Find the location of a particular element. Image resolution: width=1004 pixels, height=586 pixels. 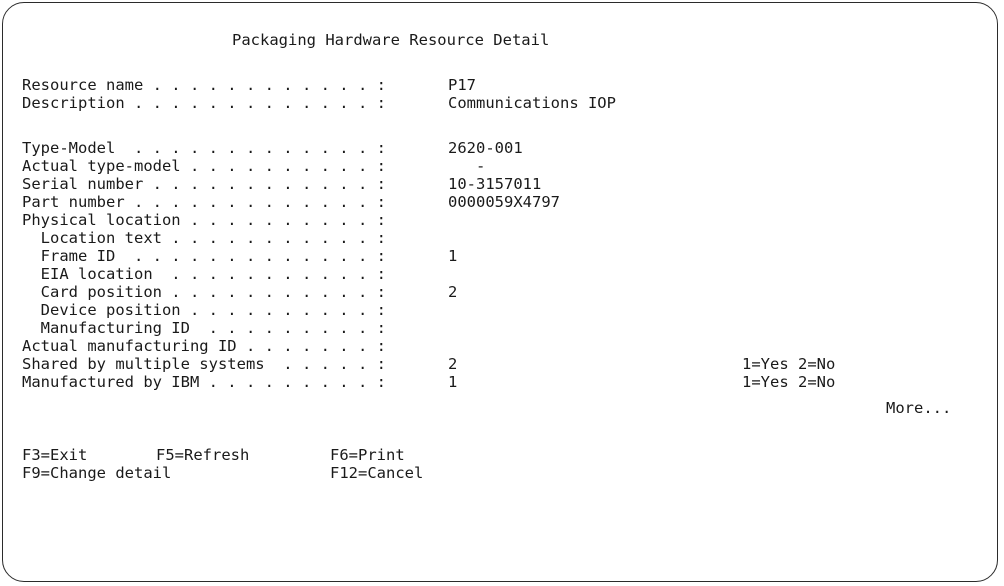

field-label-description: Description . . . . . . . . . . . . . : is located at coordinates (204, 103).